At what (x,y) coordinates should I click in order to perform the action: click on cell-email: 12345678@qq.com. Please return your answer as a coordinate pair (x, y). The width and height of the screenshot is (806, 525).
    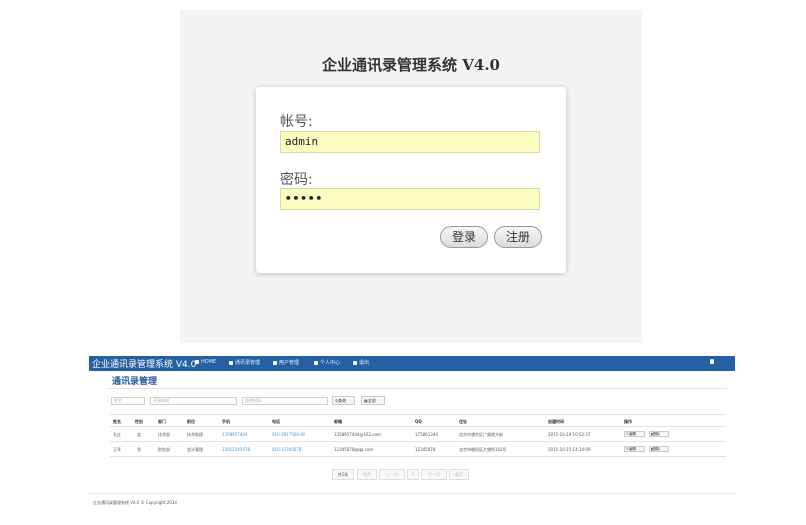
    Looking at the image, I should click on (354, 449).